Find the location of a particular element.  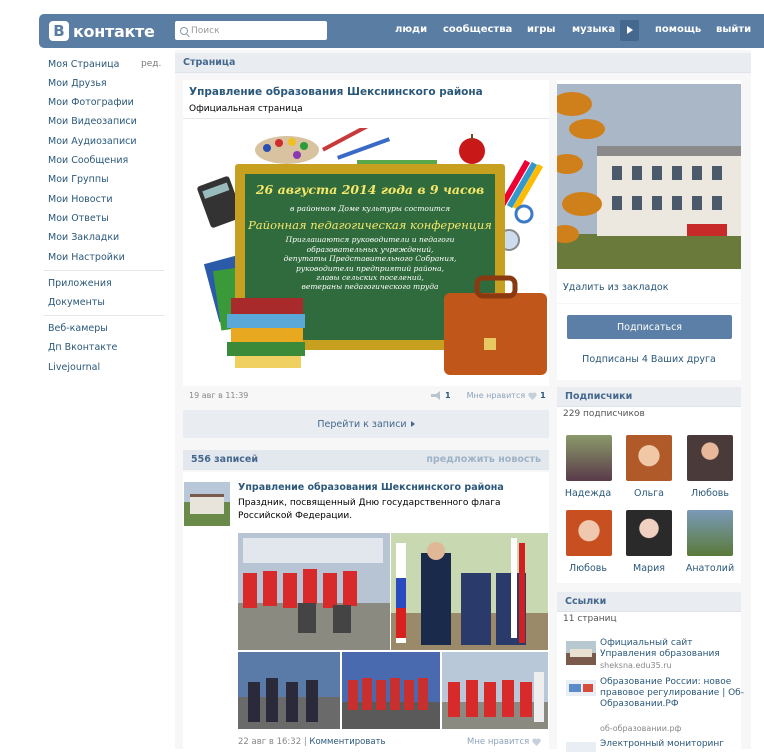

menu-documents: Документы is located at coordinates (76, 302).